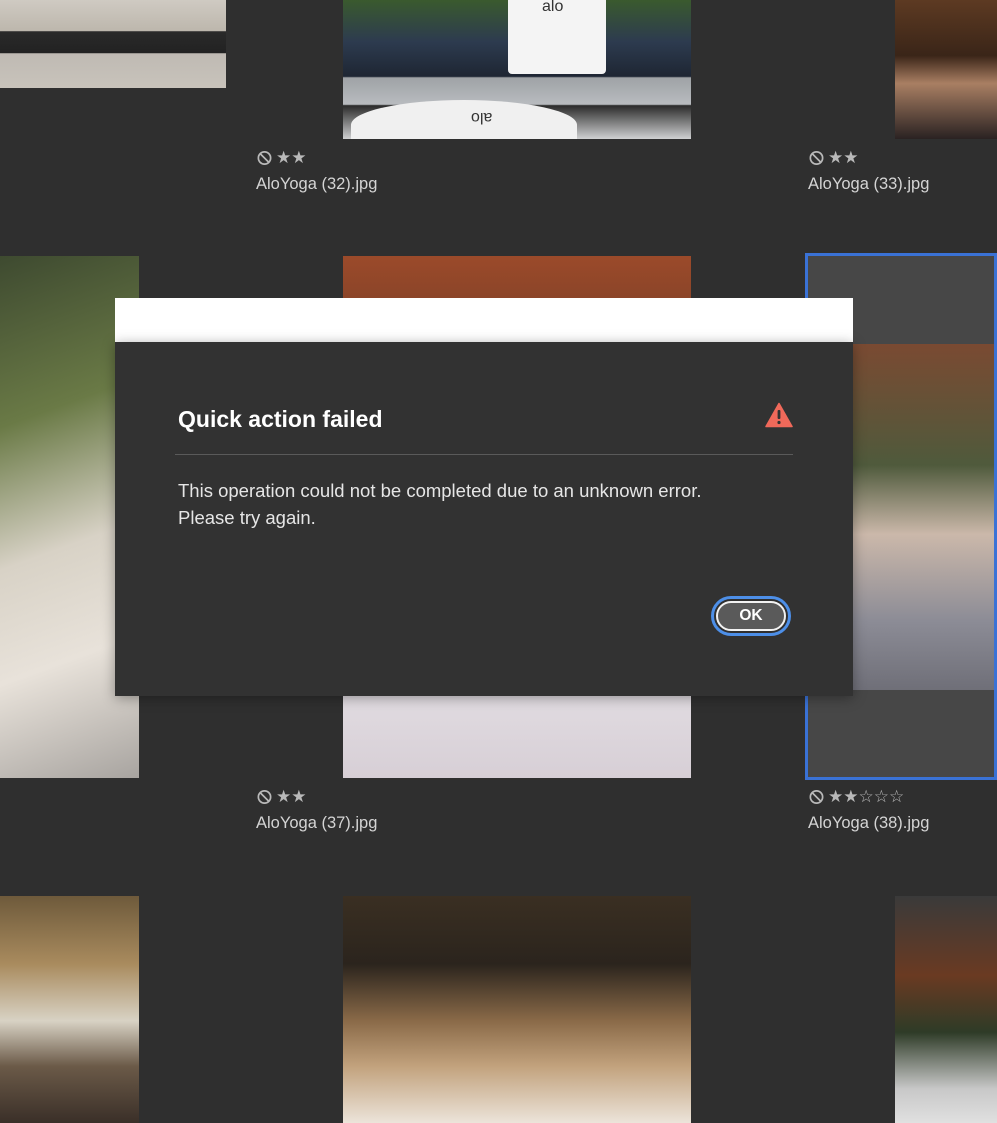 The width and height of the screenshot is (997, 1123). I want to click on ok-button-label: OK, so click(751, 616).